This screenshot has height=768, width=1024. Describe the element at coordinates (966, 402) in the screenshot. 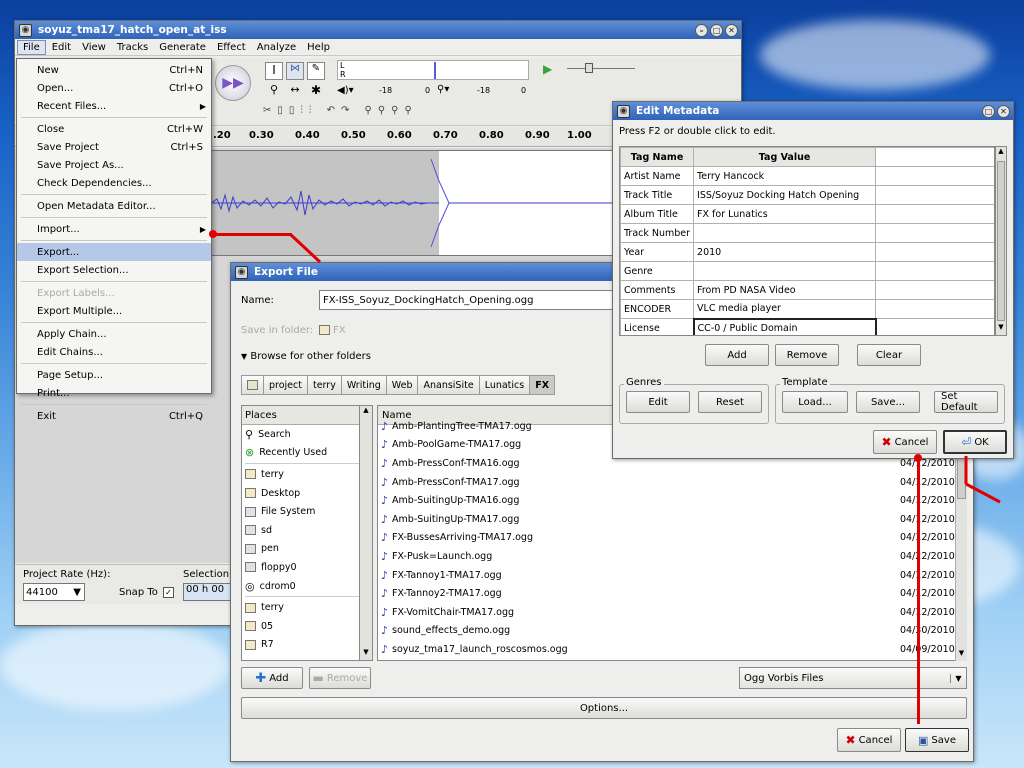

I see `set-default-button: Set Default` at that location.